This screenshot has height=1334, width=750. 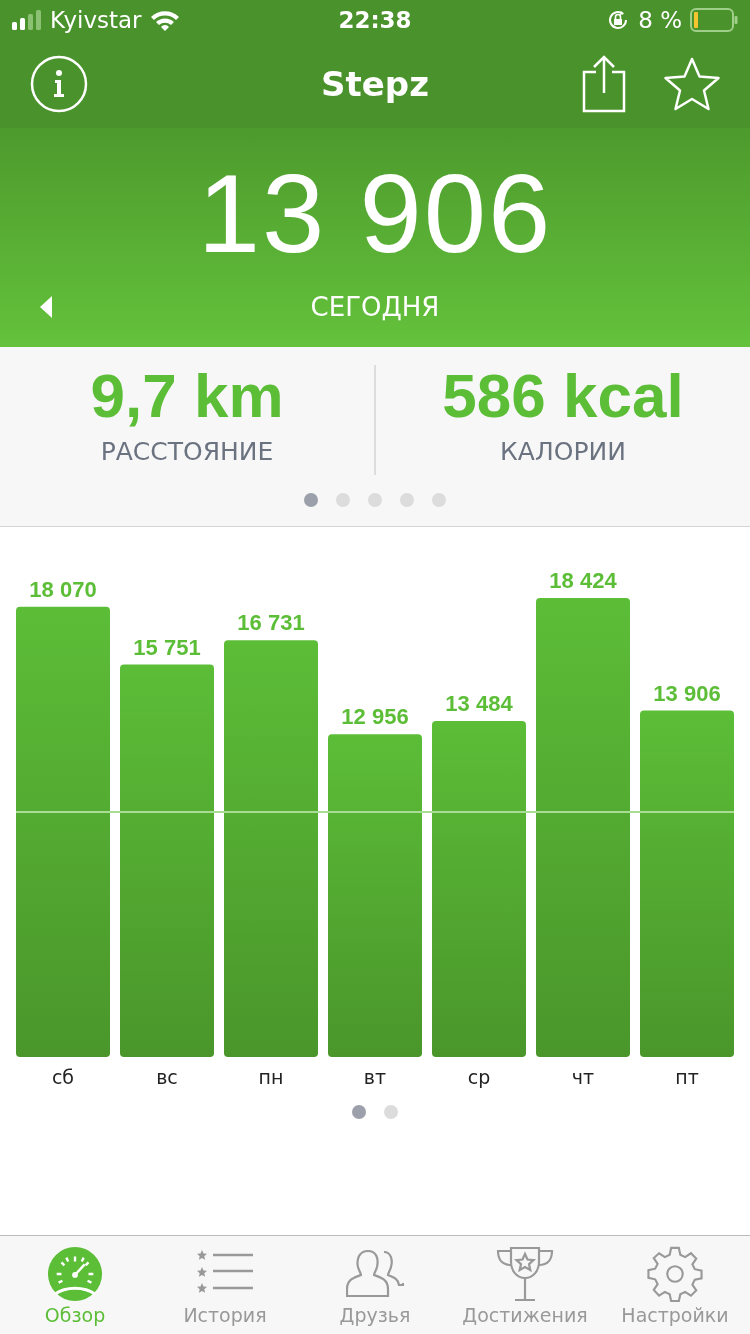 I want to click on star-icon, so click(x=692, y=84).